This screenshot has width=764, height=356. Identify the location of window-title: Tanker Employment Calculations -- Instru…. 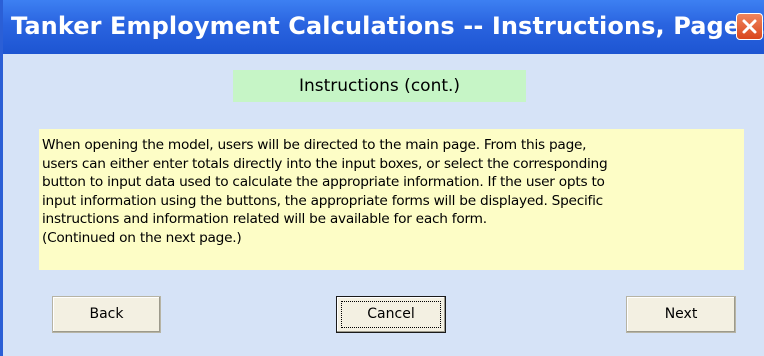
(387, 26).